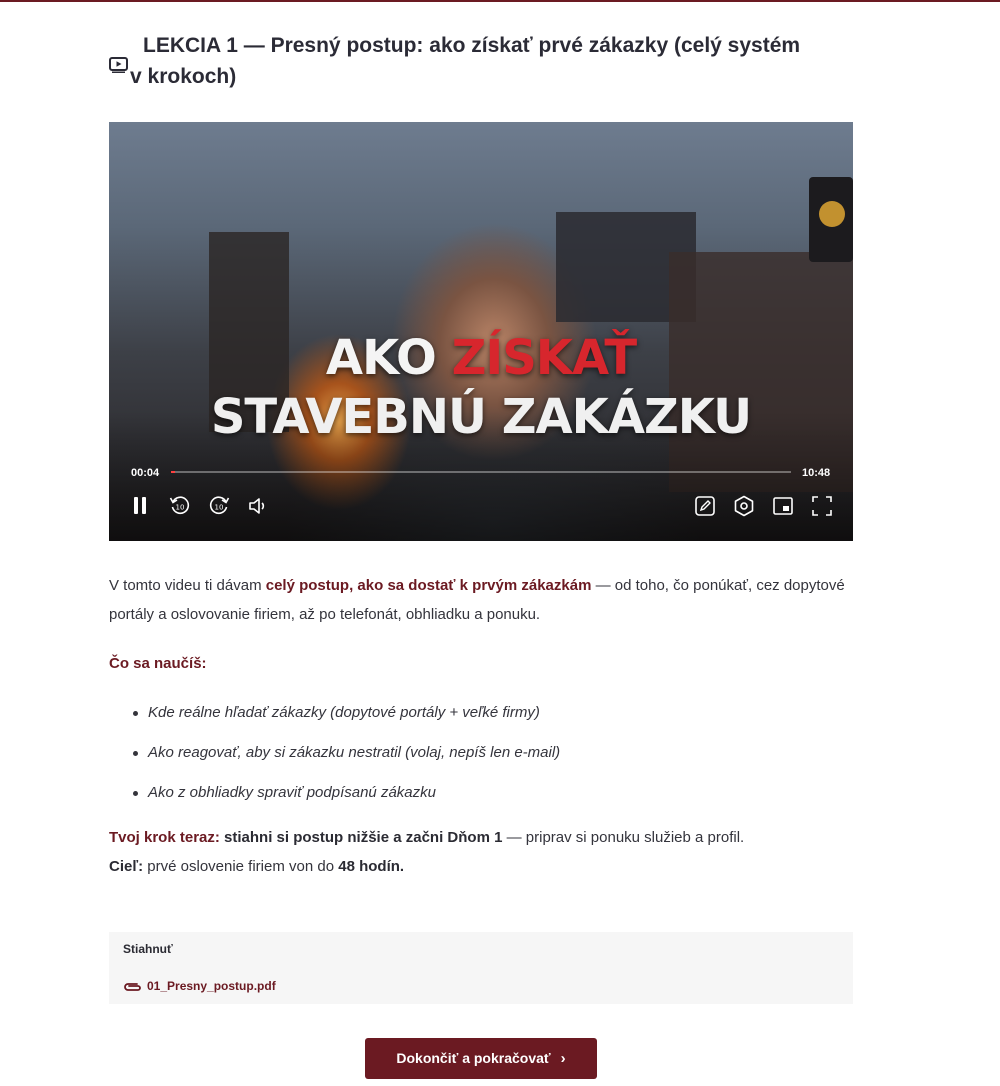 This screenshot has height=1086, width=1000. I want to click on edit-icon, so click(705, 506).